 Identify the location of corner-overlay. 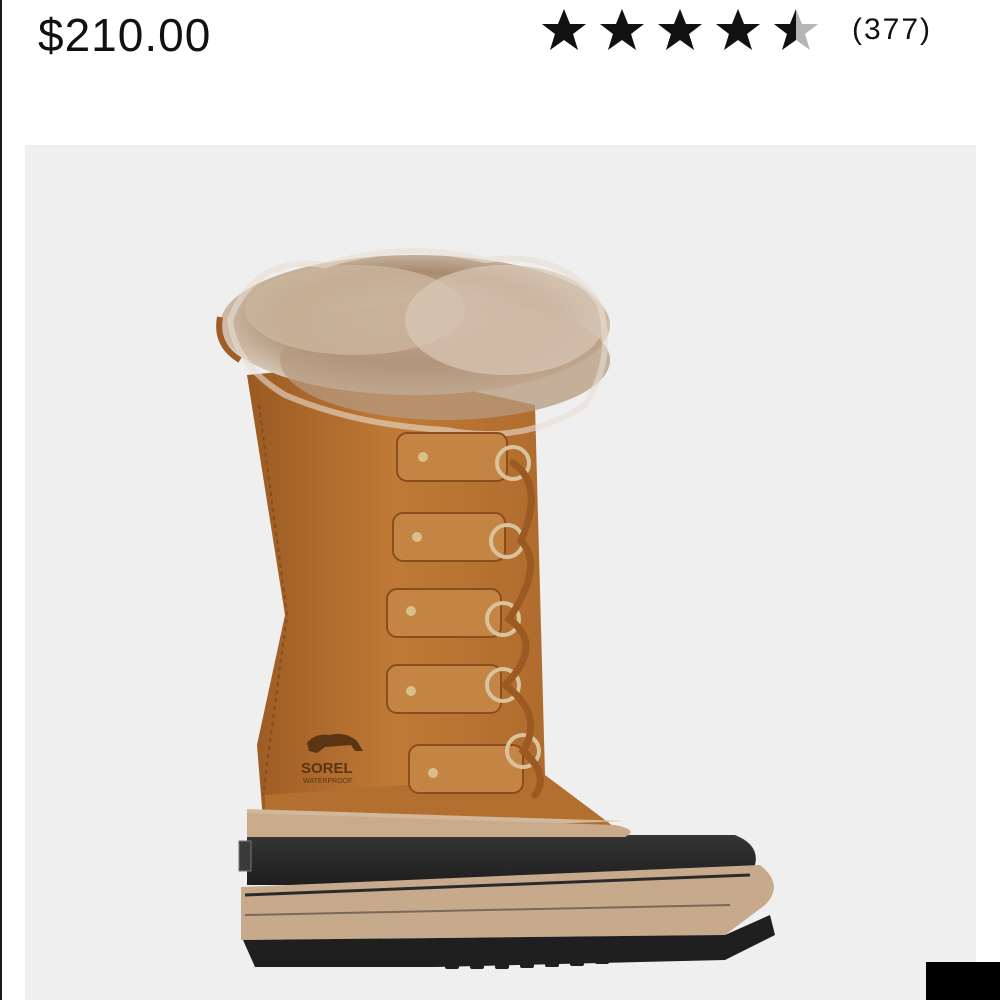
(963, 981).